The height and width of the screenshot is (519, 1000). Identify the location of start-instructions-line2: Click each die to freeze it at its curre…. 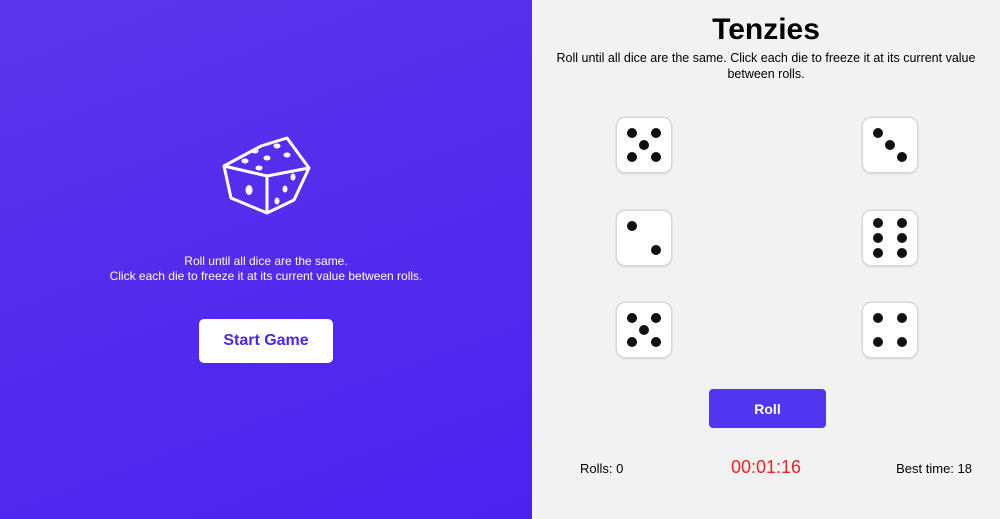
(266, 276).